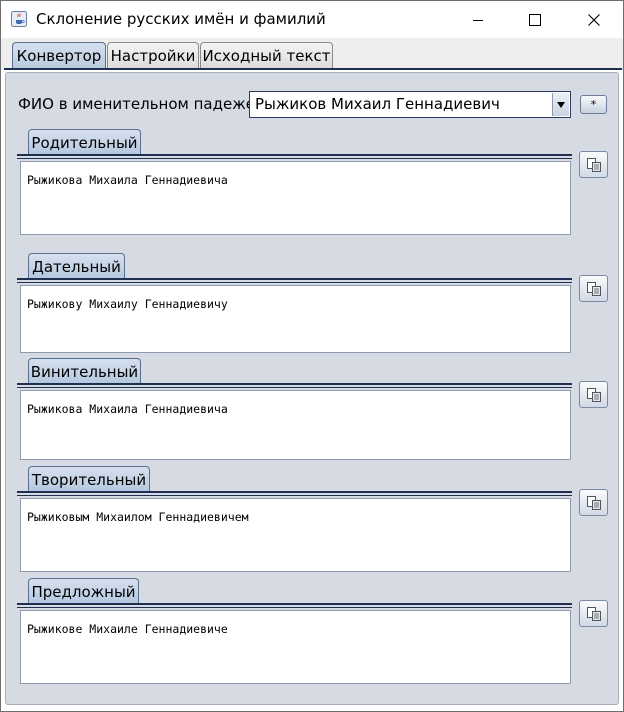 The width and height of the screenshot is (624, 712). Describe the element at coordinates (181, 19) in the screenshot. I see `window-title: Склонение русских имён и фамилий` at that location.